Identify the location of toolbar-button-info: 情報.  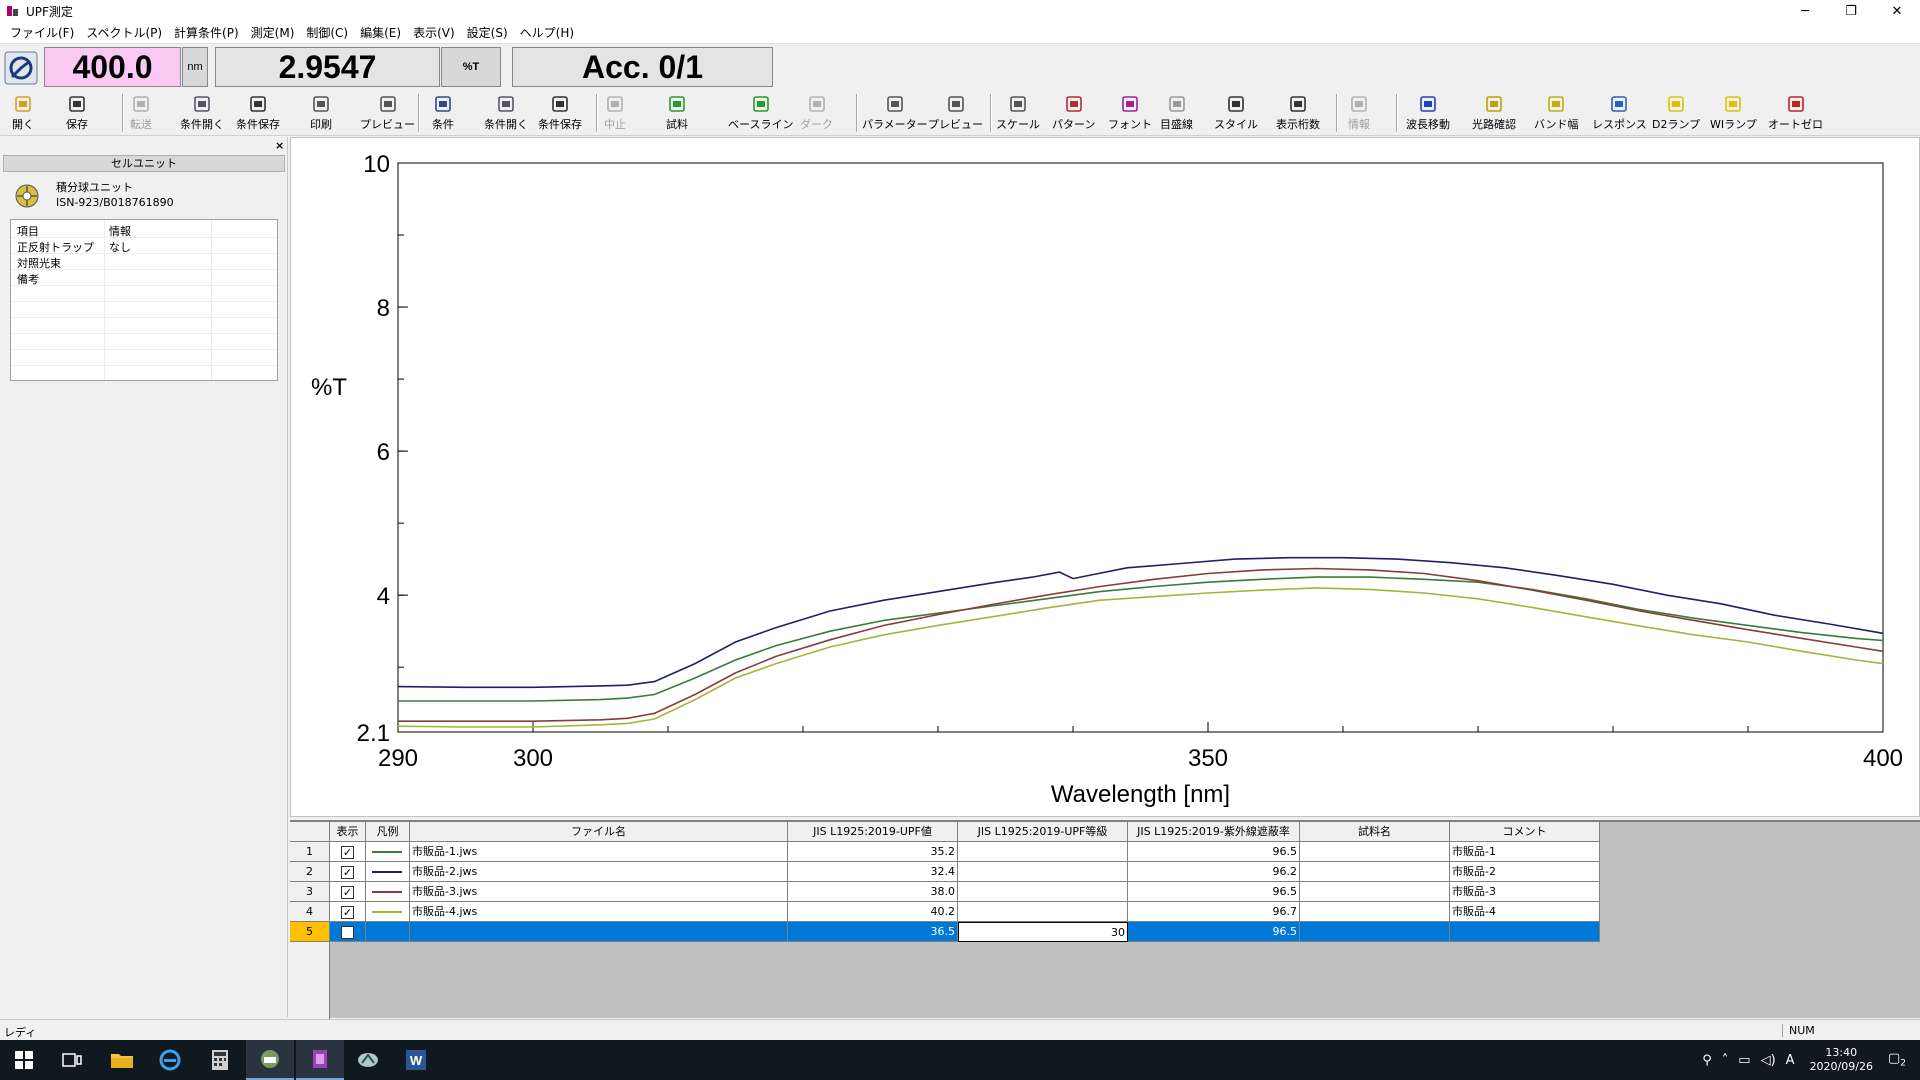
(1359, 113).